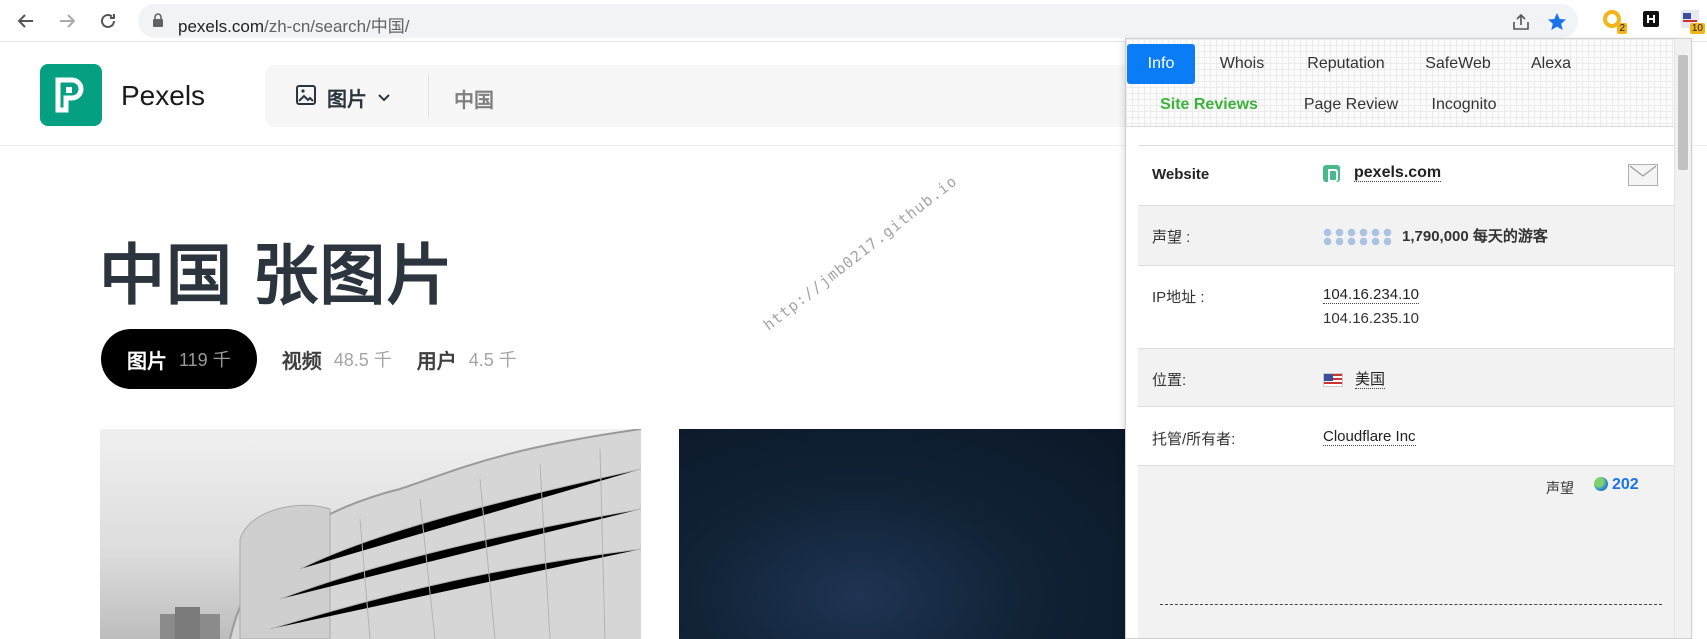 This screenshot has height=639, width=1707. Describe the element at coordinates (1406, 551) in the screenshot. I see `rank-row: 声望 202` at that location.